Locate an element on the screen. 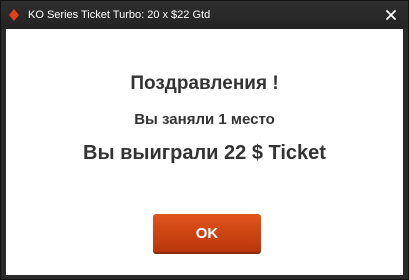 This screenshot has width=409, height=280. window-title: KO Series Ticket Turbo: 20 x $22 Gtd is located at coordinates (119, 15).